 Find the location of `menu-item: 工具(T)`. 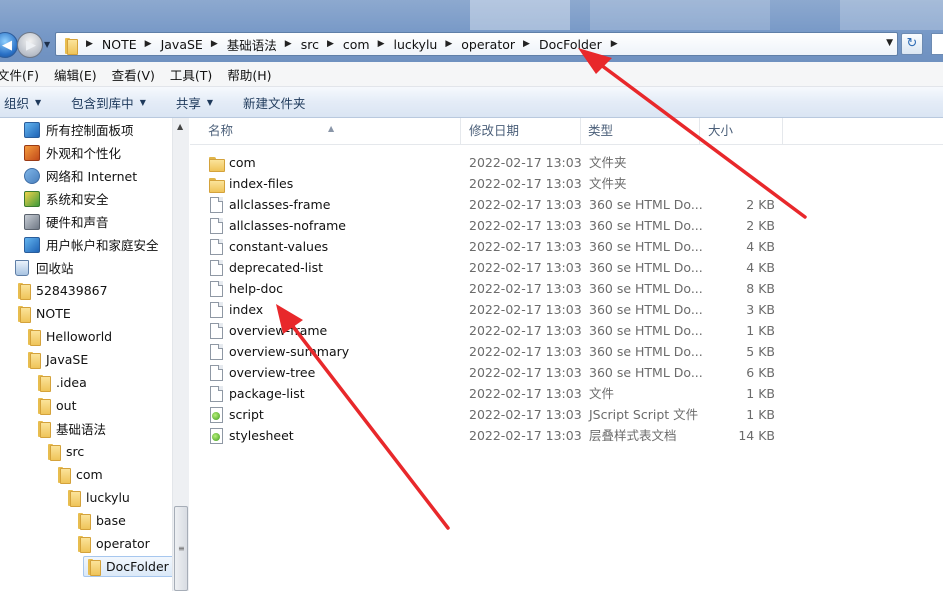

menu-item: 工具(T) is located at coordinates (191, 74).